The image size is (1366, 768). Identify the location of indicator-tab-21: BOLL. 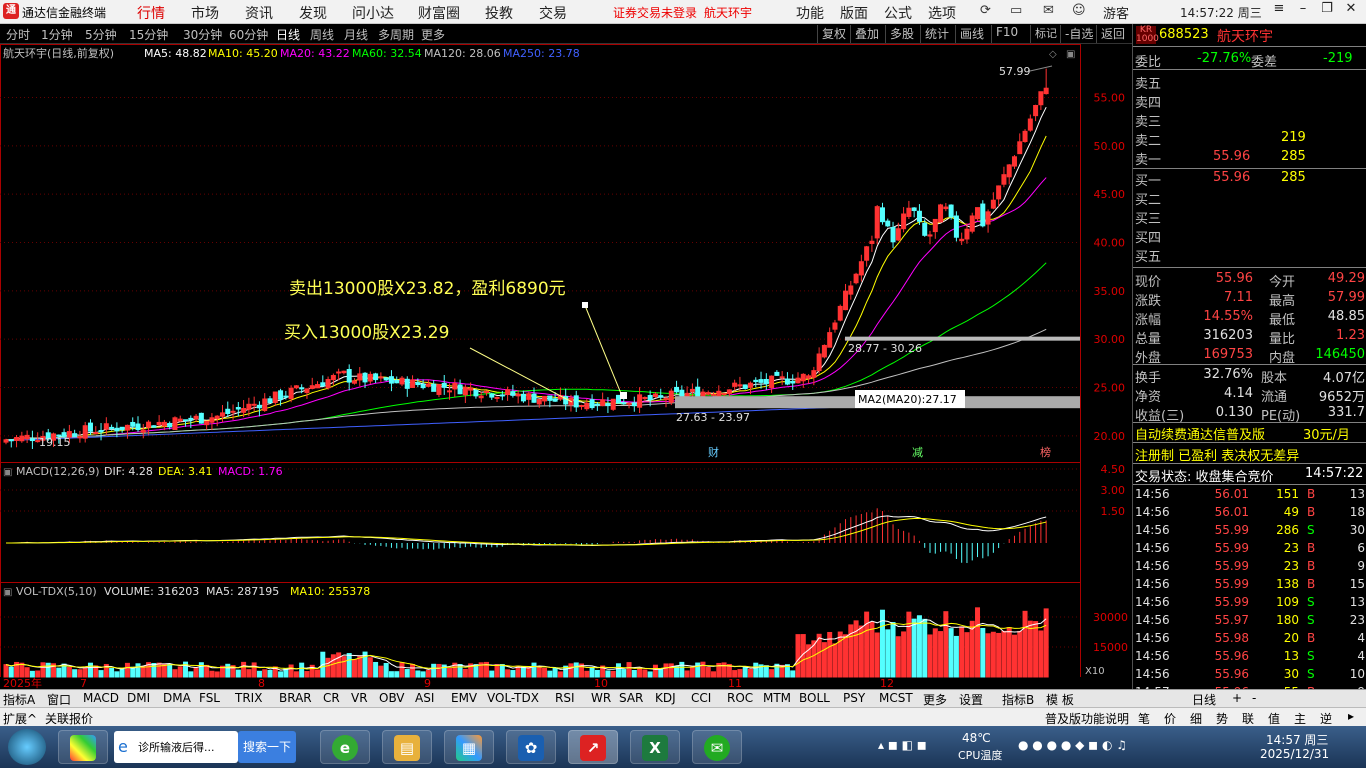
(814, 698).